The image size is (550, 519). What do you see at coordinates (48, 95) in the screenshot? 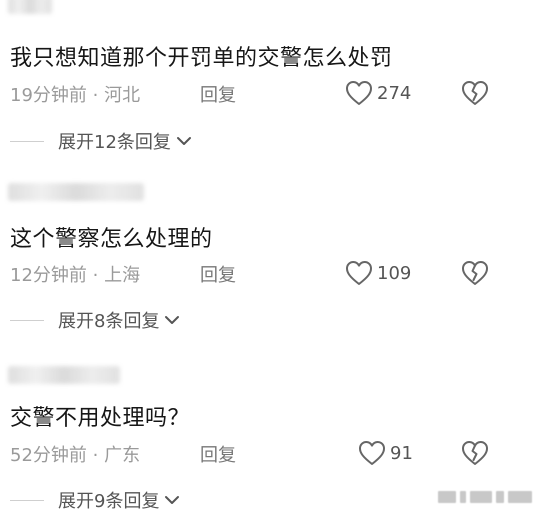
I see `comment-time: 19分钟前` at bounding box center [48, 95].